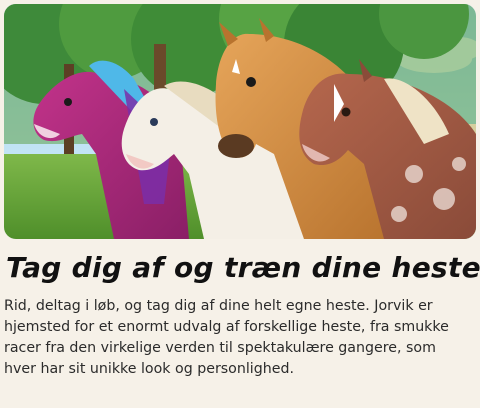 This screenshot has height=408, width=480. What do you see at coordinates (243, 267) in the screenshot?
I see `section-title: Tag dig af og træn dine heste` at bounding box center [243, 267].